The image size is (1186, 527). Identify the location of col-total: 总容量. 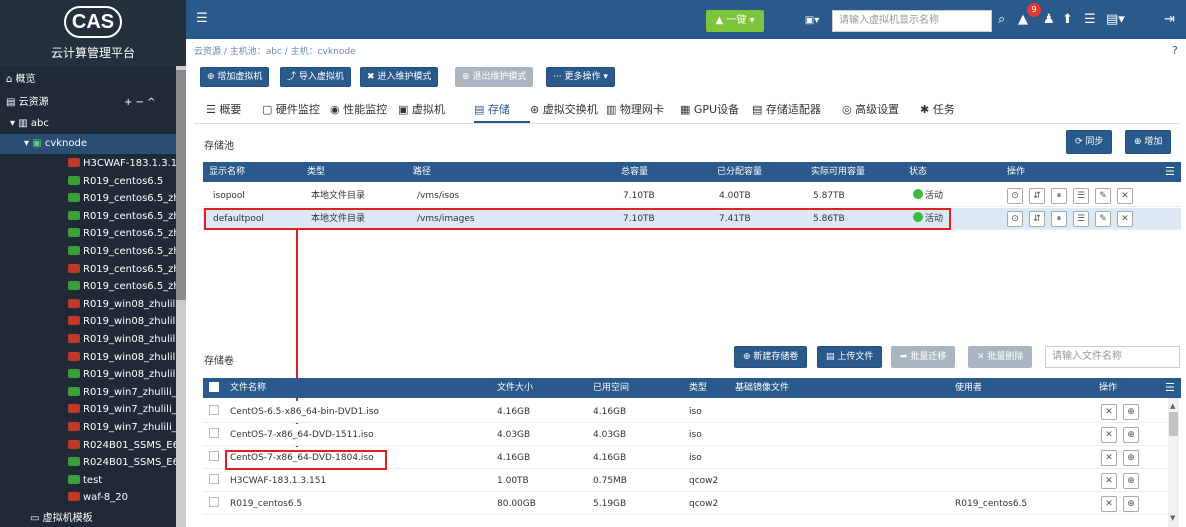
(634, 172).